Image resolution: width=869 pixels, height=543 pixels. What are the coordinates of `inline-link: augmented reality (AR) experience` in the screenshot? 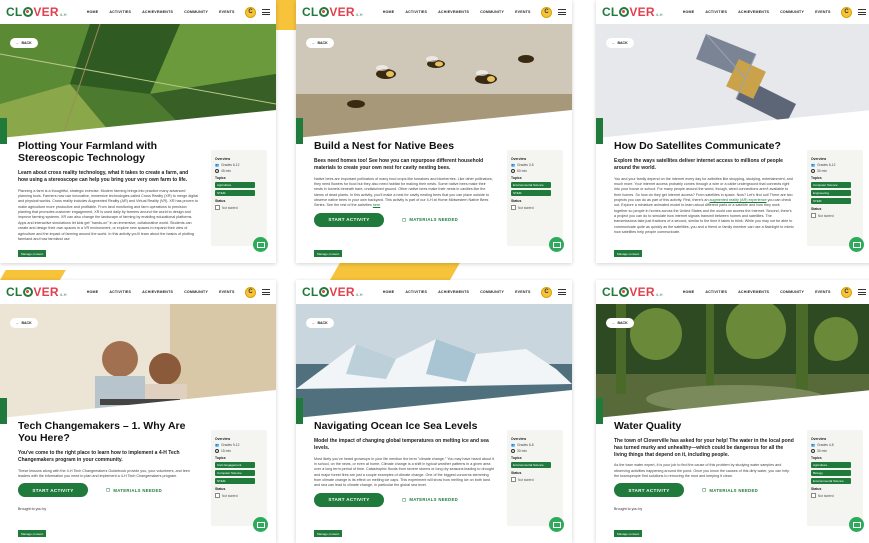 It's located at (738, 200).